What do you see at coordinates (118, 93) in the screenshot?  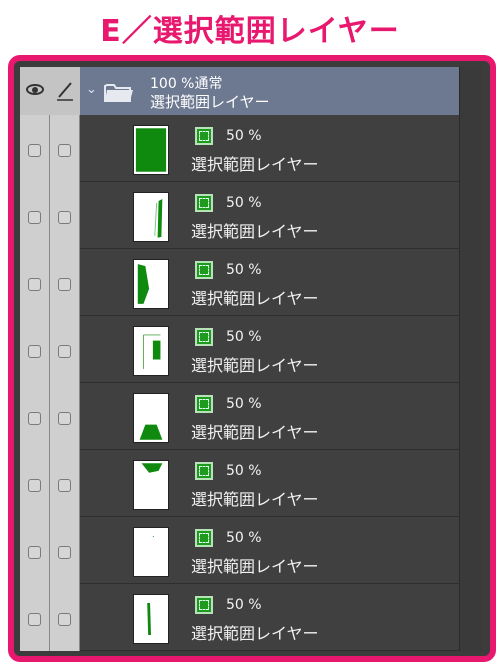 I see `folder-icon` at bounding box center [118, 93].